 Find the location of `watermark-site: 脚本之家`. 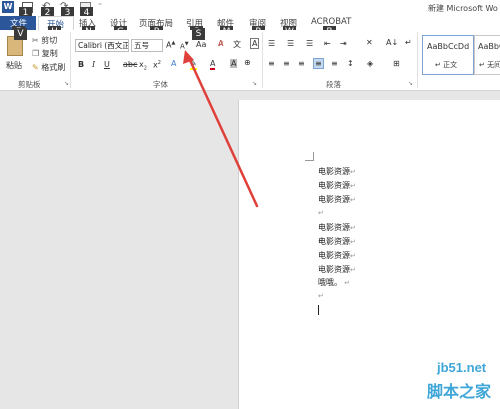

watermark-site: 脚本之家 is located at coordinates (459, 391).